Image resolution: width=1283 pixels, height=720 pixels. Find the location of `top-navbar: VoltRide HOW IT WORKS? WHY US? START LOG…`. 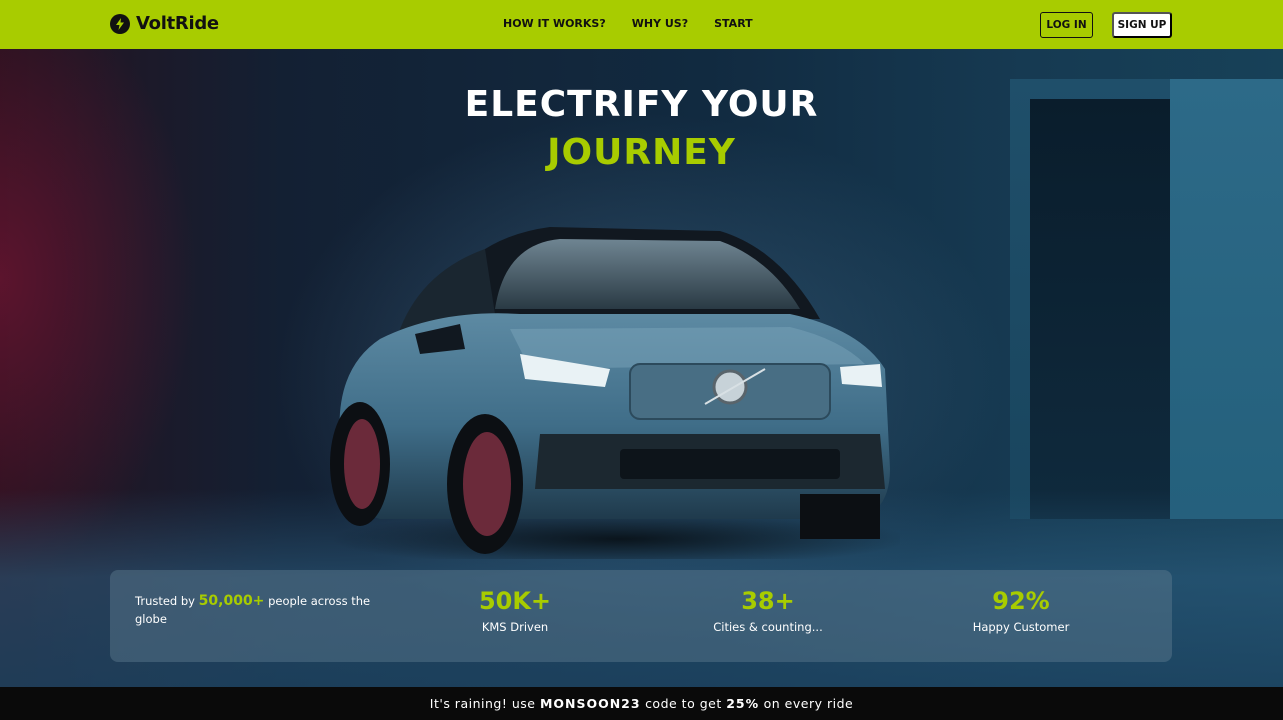

top-navbar: VoltRide HOW IT WORKS? WHY US? START LOG… is located at coordinates (641, 24).